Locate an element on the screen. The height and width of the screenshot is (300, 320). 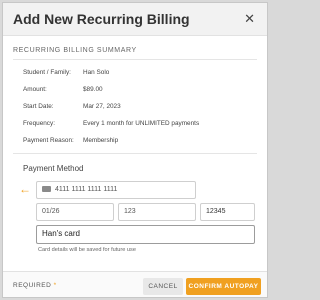
required-label: REQUIRED is located at coordinates (32, 285).